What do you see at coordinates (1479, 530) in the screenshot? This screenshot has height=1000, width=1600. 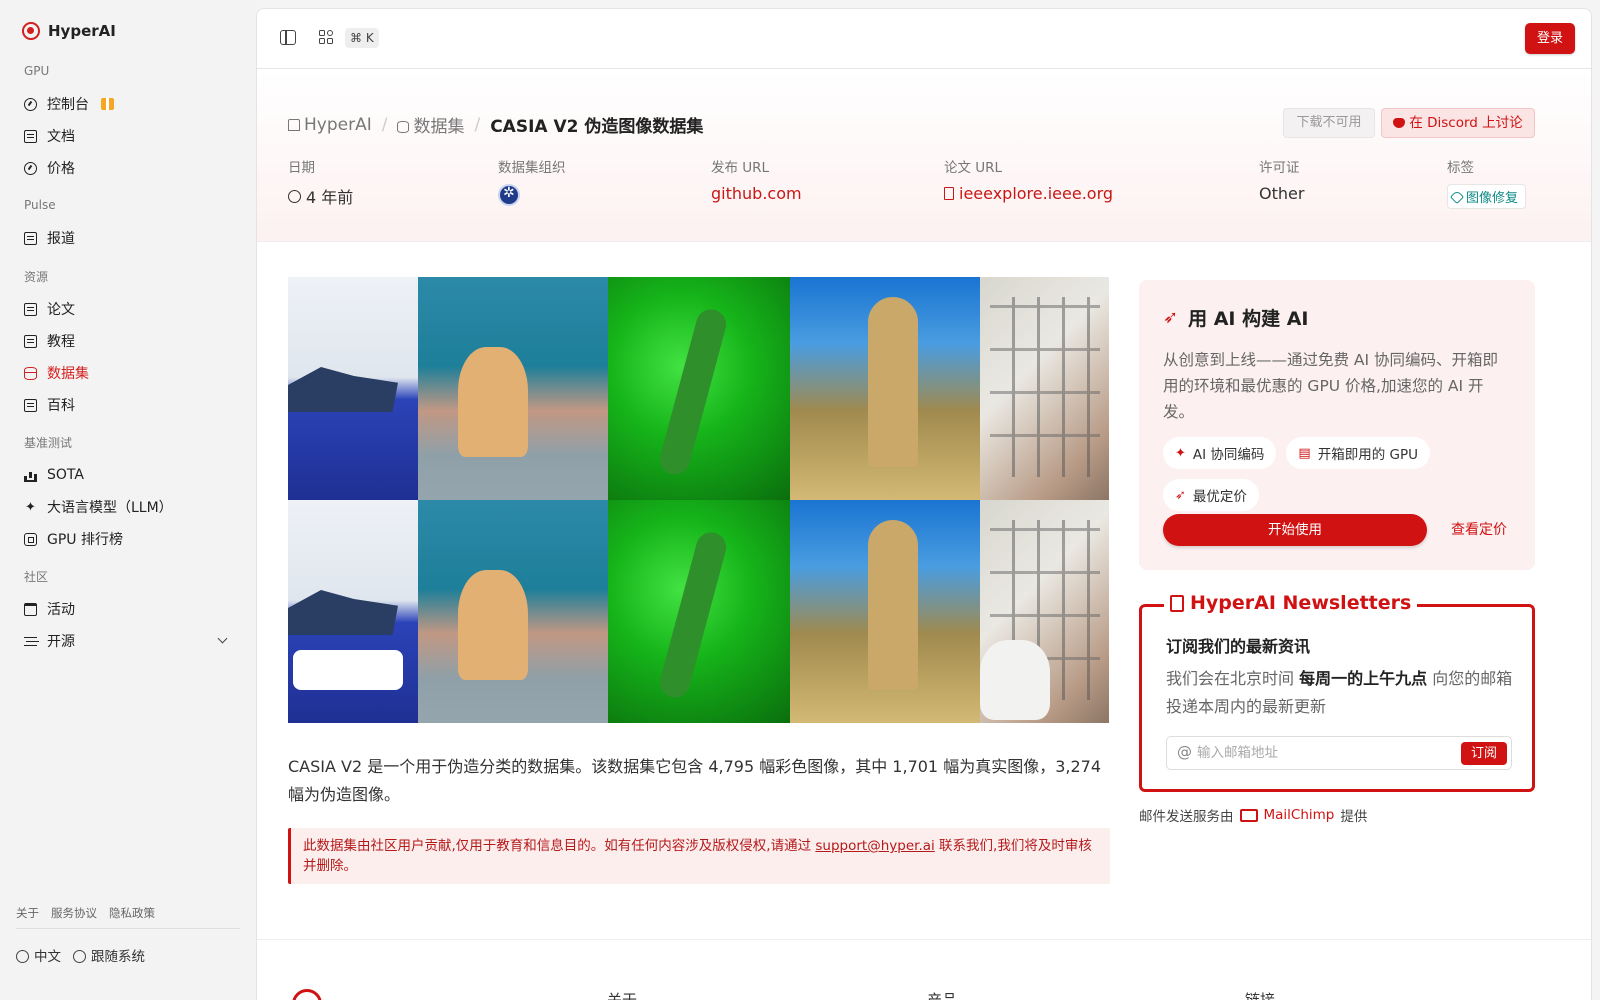 I see `view-pricing-link: 查看定价` at bounding box center [1479, 530].